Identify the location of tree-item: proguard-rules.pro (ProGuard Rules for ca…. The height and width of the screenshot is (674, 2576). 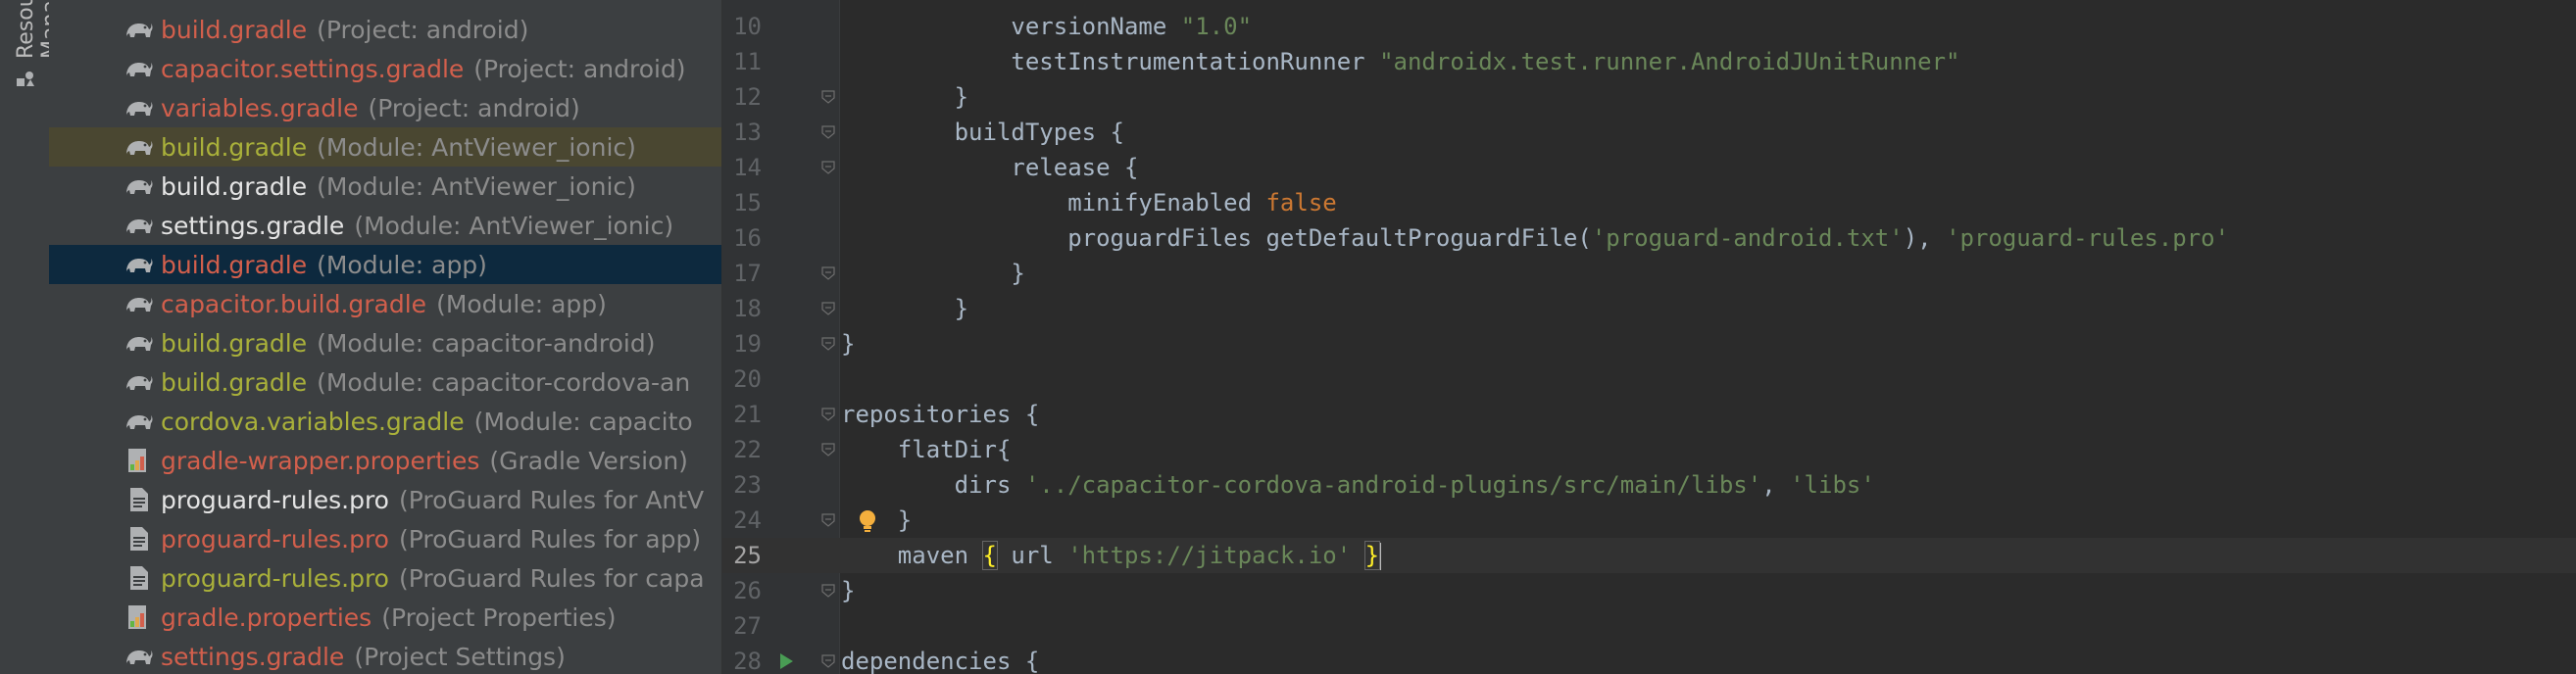
(385, 578).